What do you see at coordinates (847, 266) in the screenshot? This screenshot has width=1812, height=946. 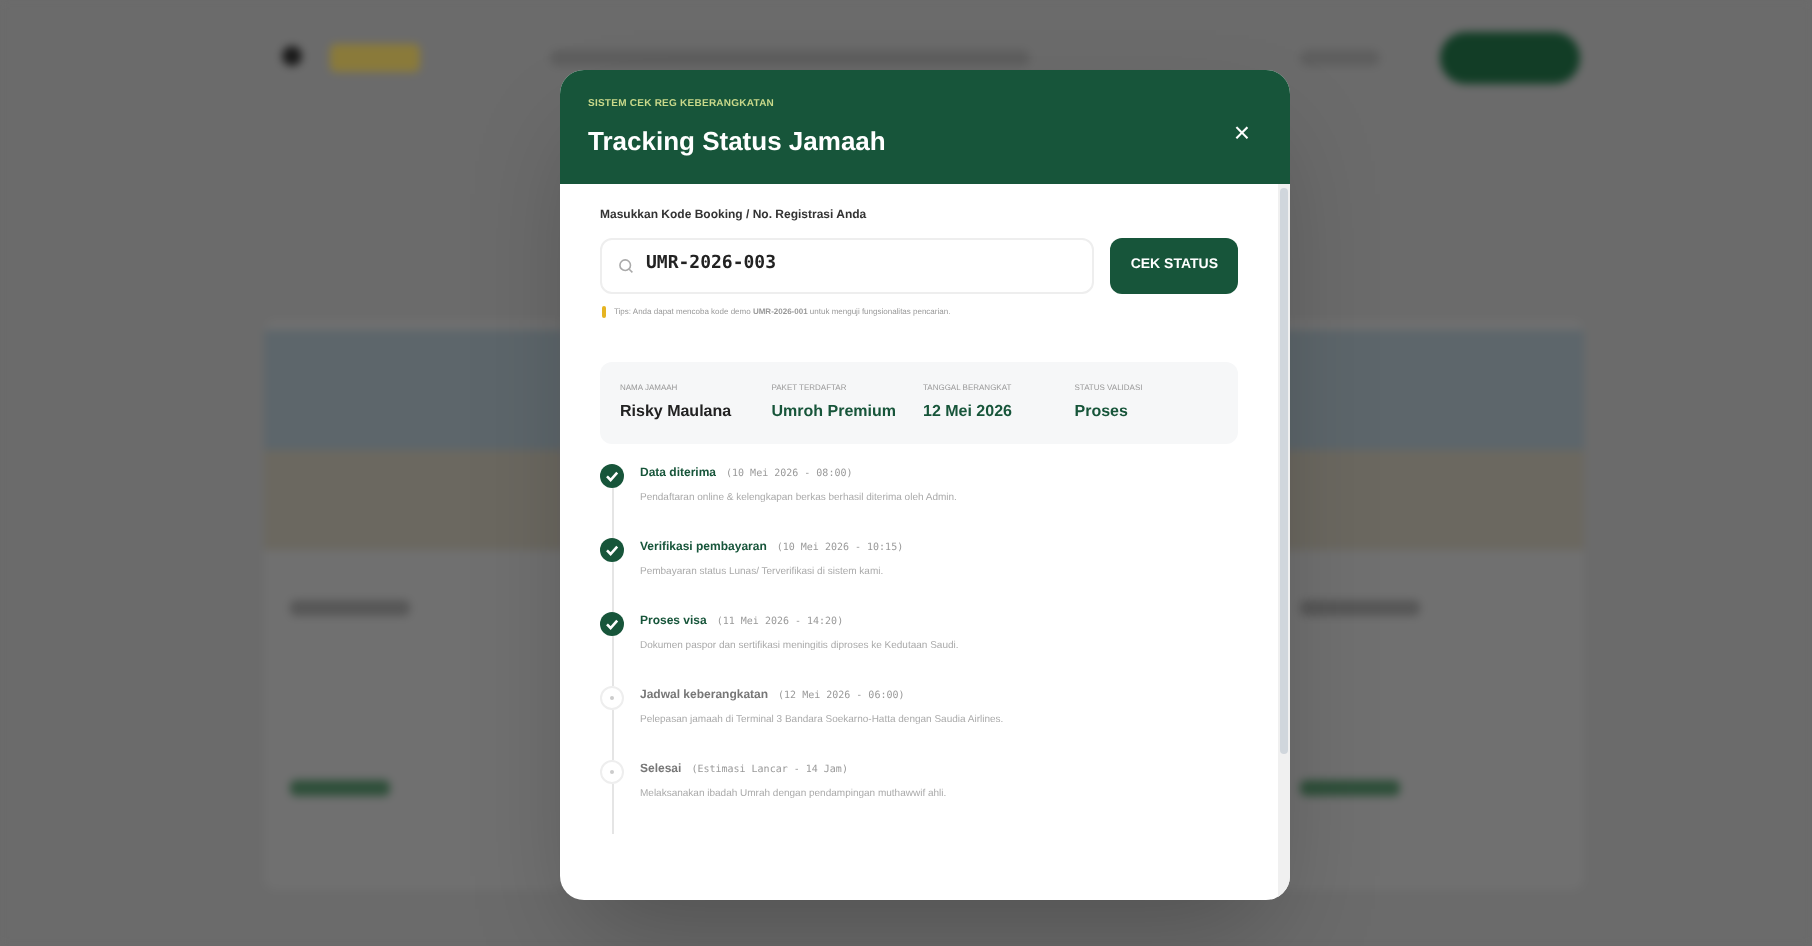 I see `search-field: UMR-2026-003` at bounding box center [847, 266].